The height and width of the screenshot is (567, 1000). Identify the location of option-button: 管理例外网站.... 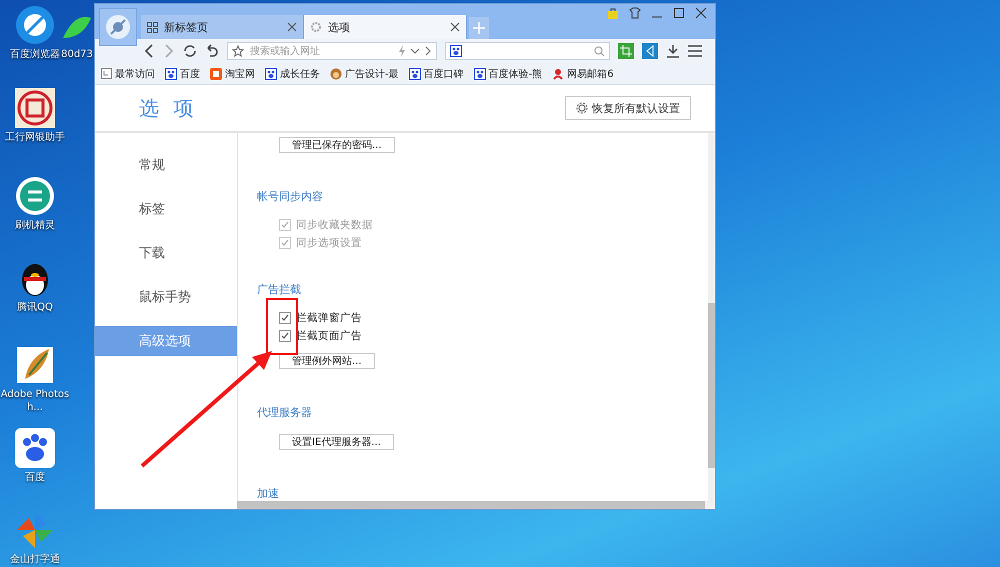
(327, 361).